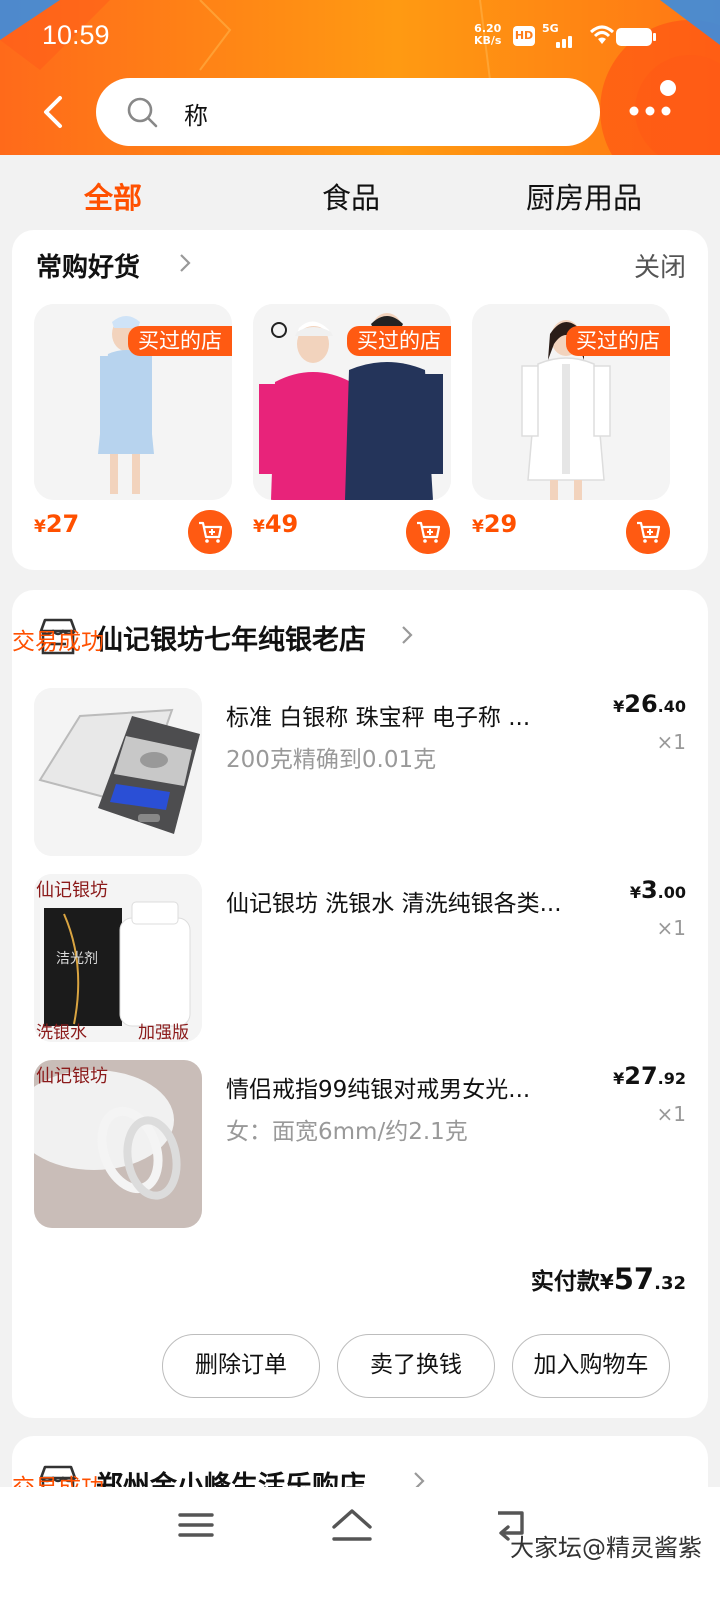 The height and width of the screenshot is (1605, 720). I want to click on thumb-caption-bottle: 洁光剂, so click(77, 959).